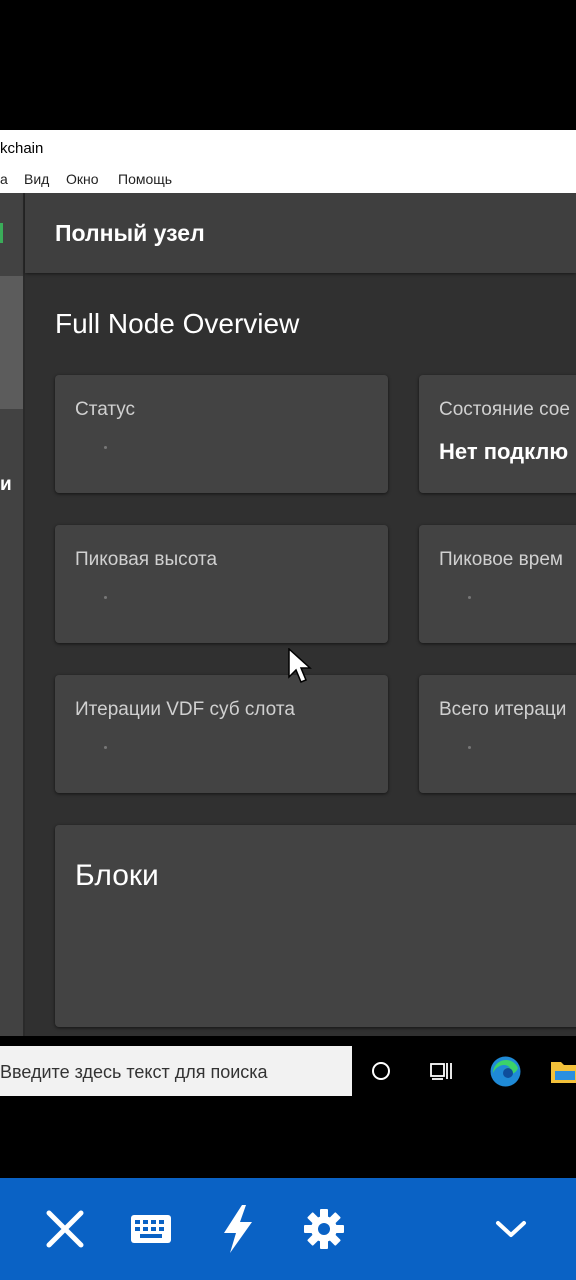  What do you see at coordinates (105, 409) in the screenshot?
I see `card-label: Статус` at bounding box center [105, 409].